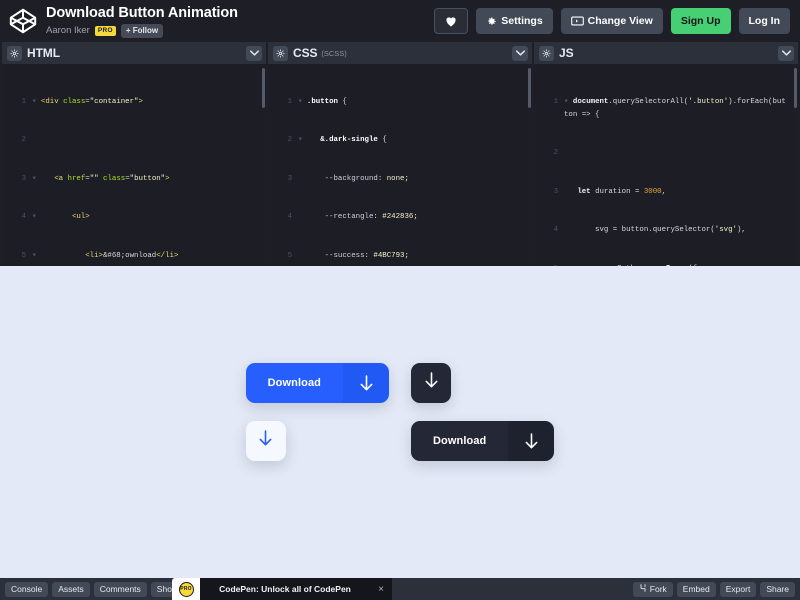 The height and width of the screenshot is (600, 800). I want to click on assets-button: Assets, so click(71, 589).